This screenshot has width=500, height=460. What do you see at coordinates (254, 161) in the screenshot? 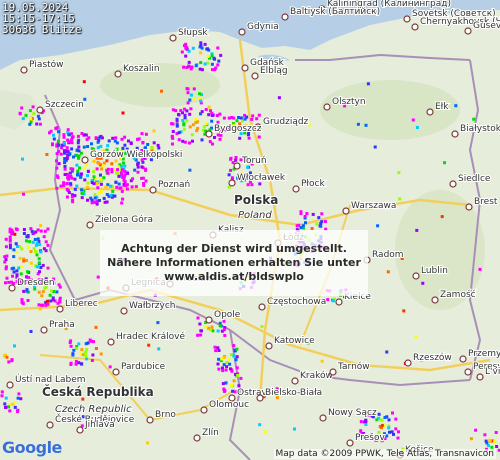
I see `city-label: Toruń` at bounding box center [254, 161].